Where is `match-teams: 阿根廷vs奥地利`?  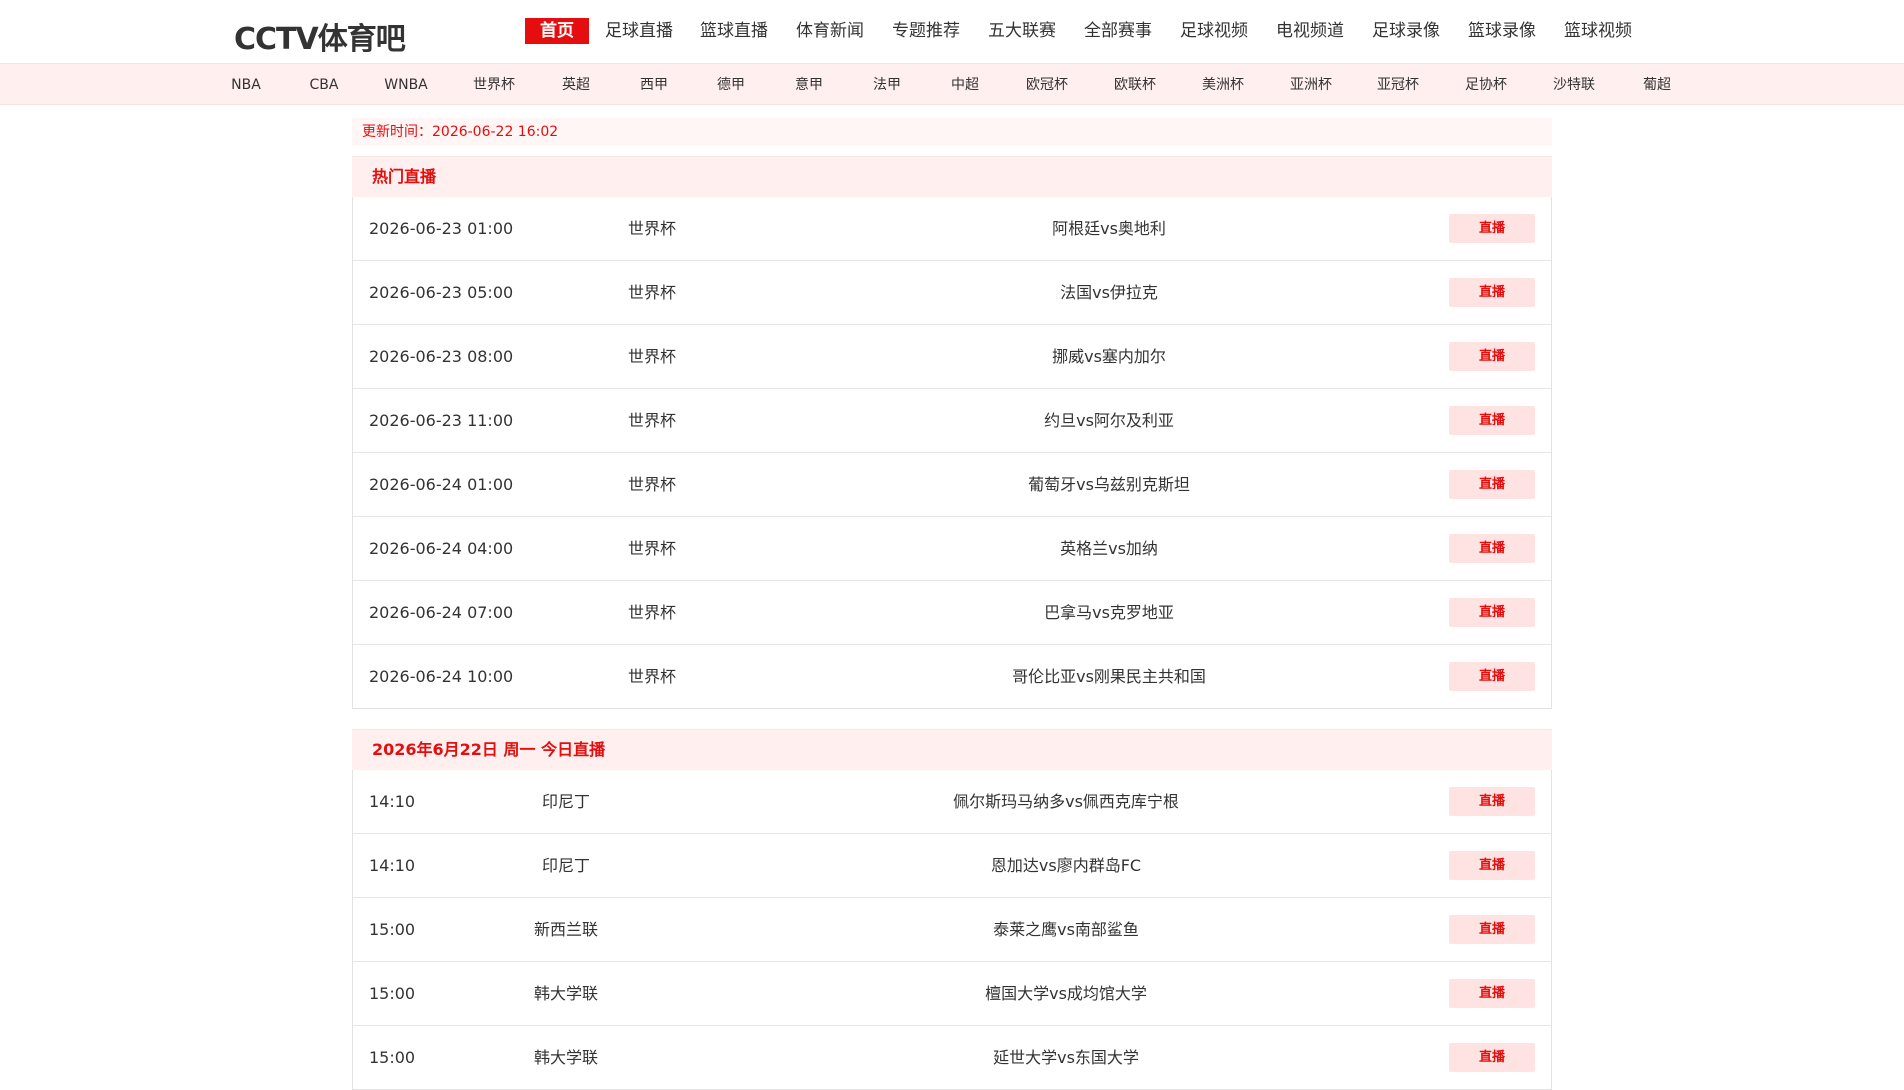
match-teams: 阿根廷vs奥地利 is located at coordinates (1109, 228).